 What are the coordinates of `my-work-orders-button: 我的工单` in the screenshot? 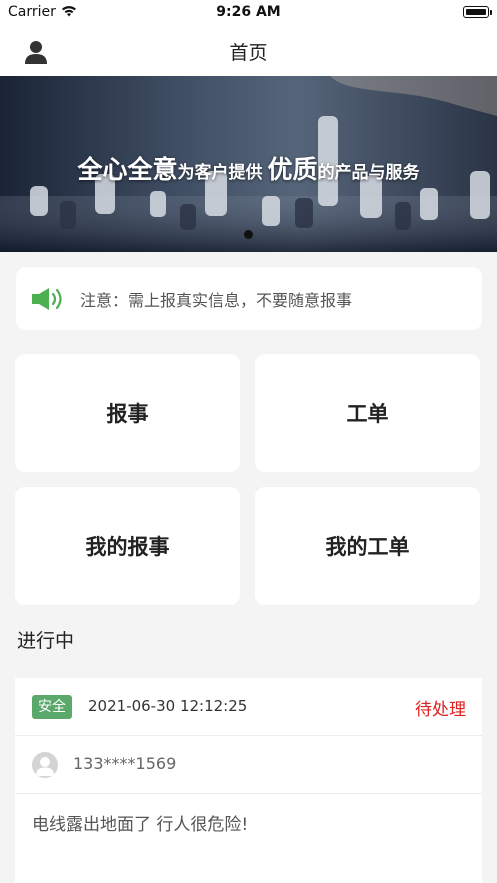 It's located at (367, 546).